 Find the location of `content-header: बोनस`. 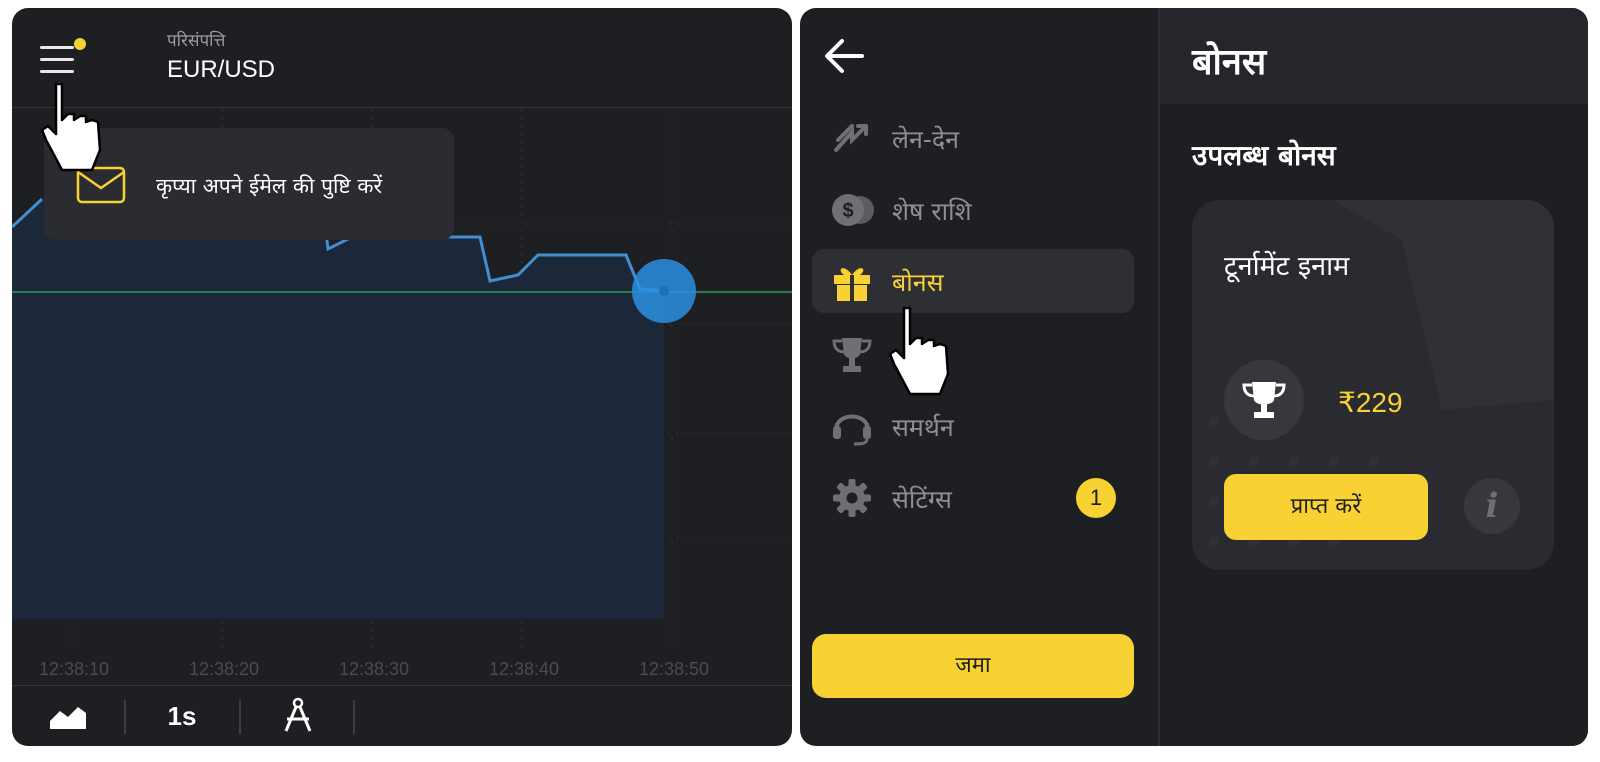

content-header: बोनस is located at coordinates (1374, 56).